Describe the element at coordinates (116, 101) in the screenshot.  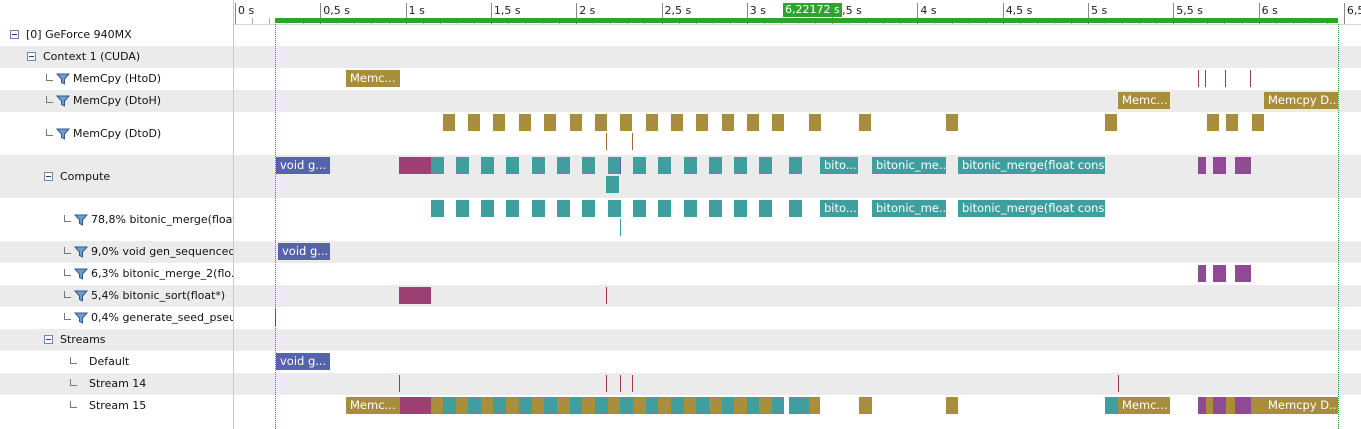
I see `tree-row: MemCpy (DtoH)` at that location.